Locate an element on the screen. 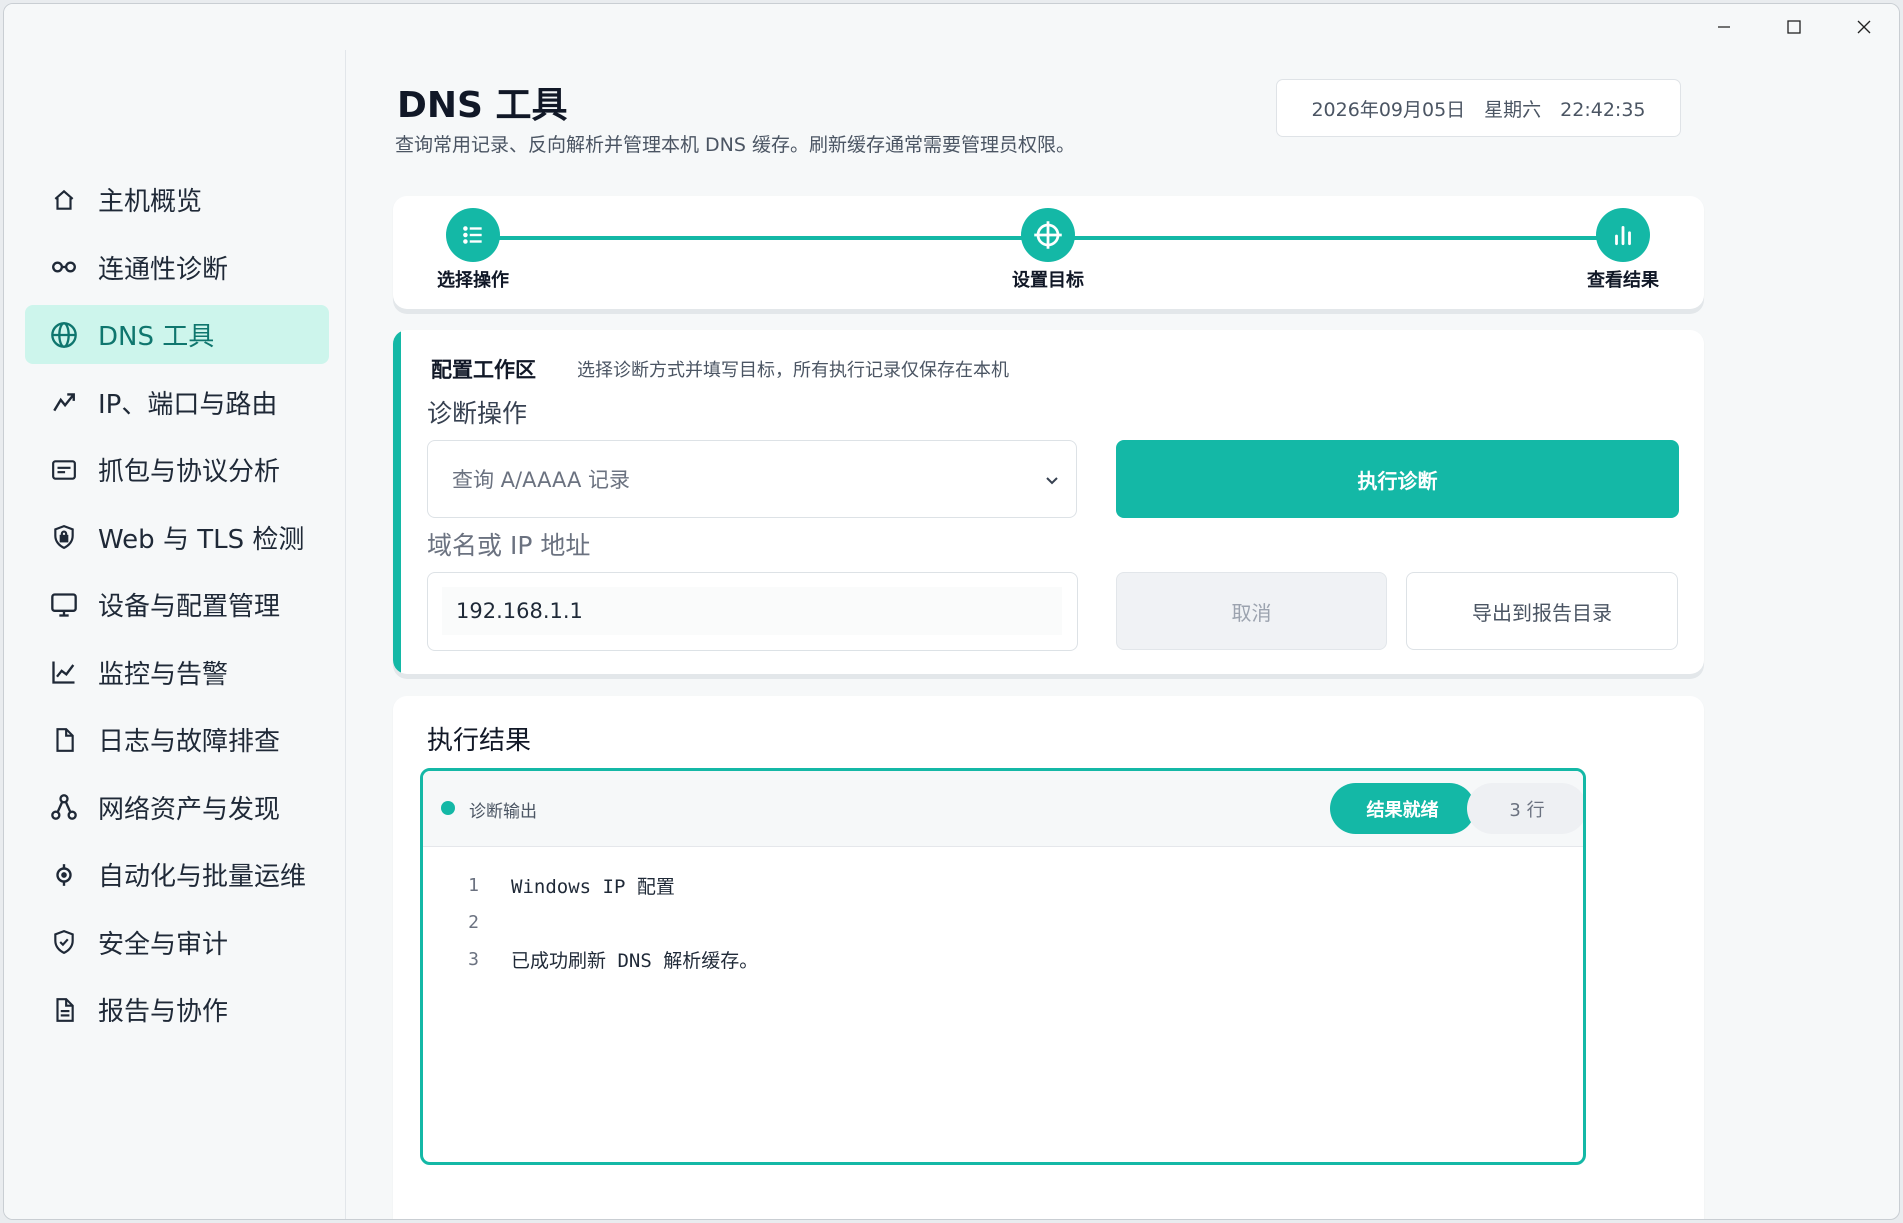 Image resolution: width=1903 pixels, height=1223 pixels. sidebar-item-packet-analysis: 抓包与协议分析 is located at coordinates (177, 469).